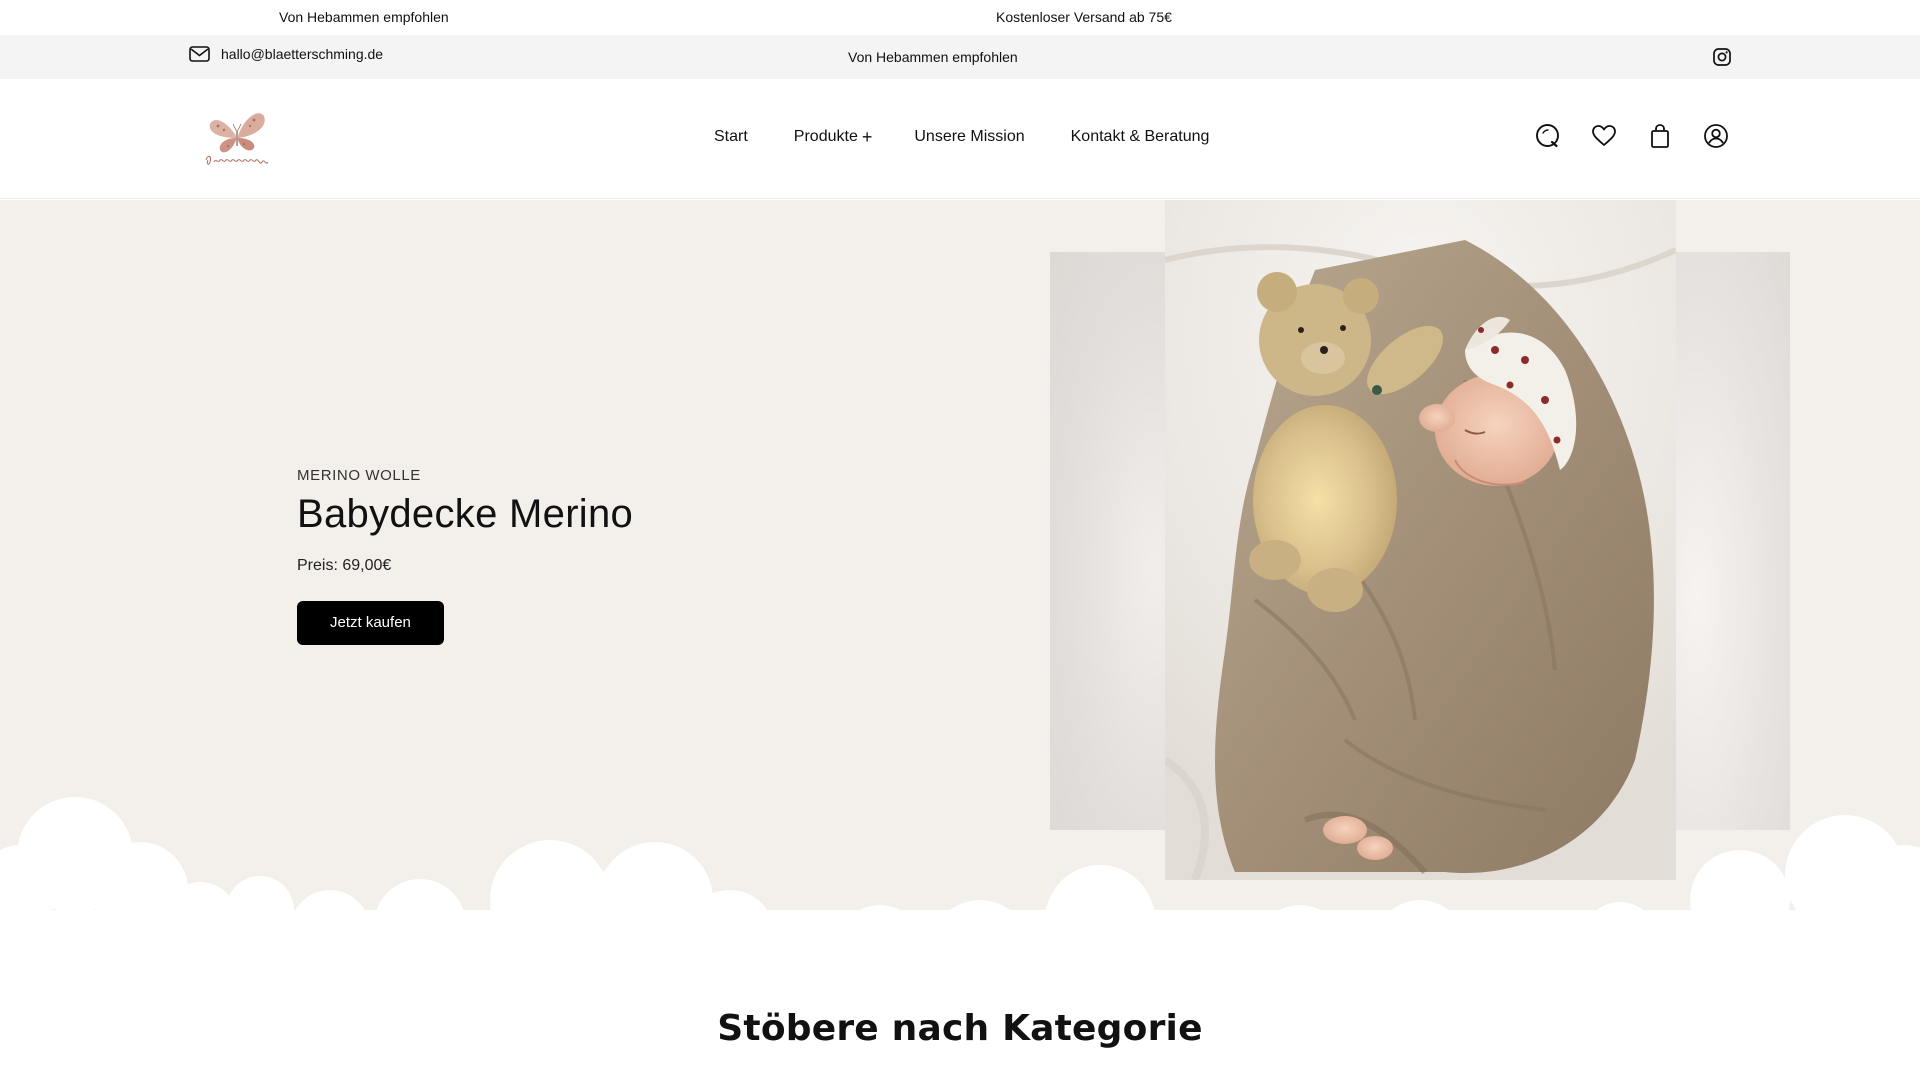  I want to click on logo-script, so click(237, 160).